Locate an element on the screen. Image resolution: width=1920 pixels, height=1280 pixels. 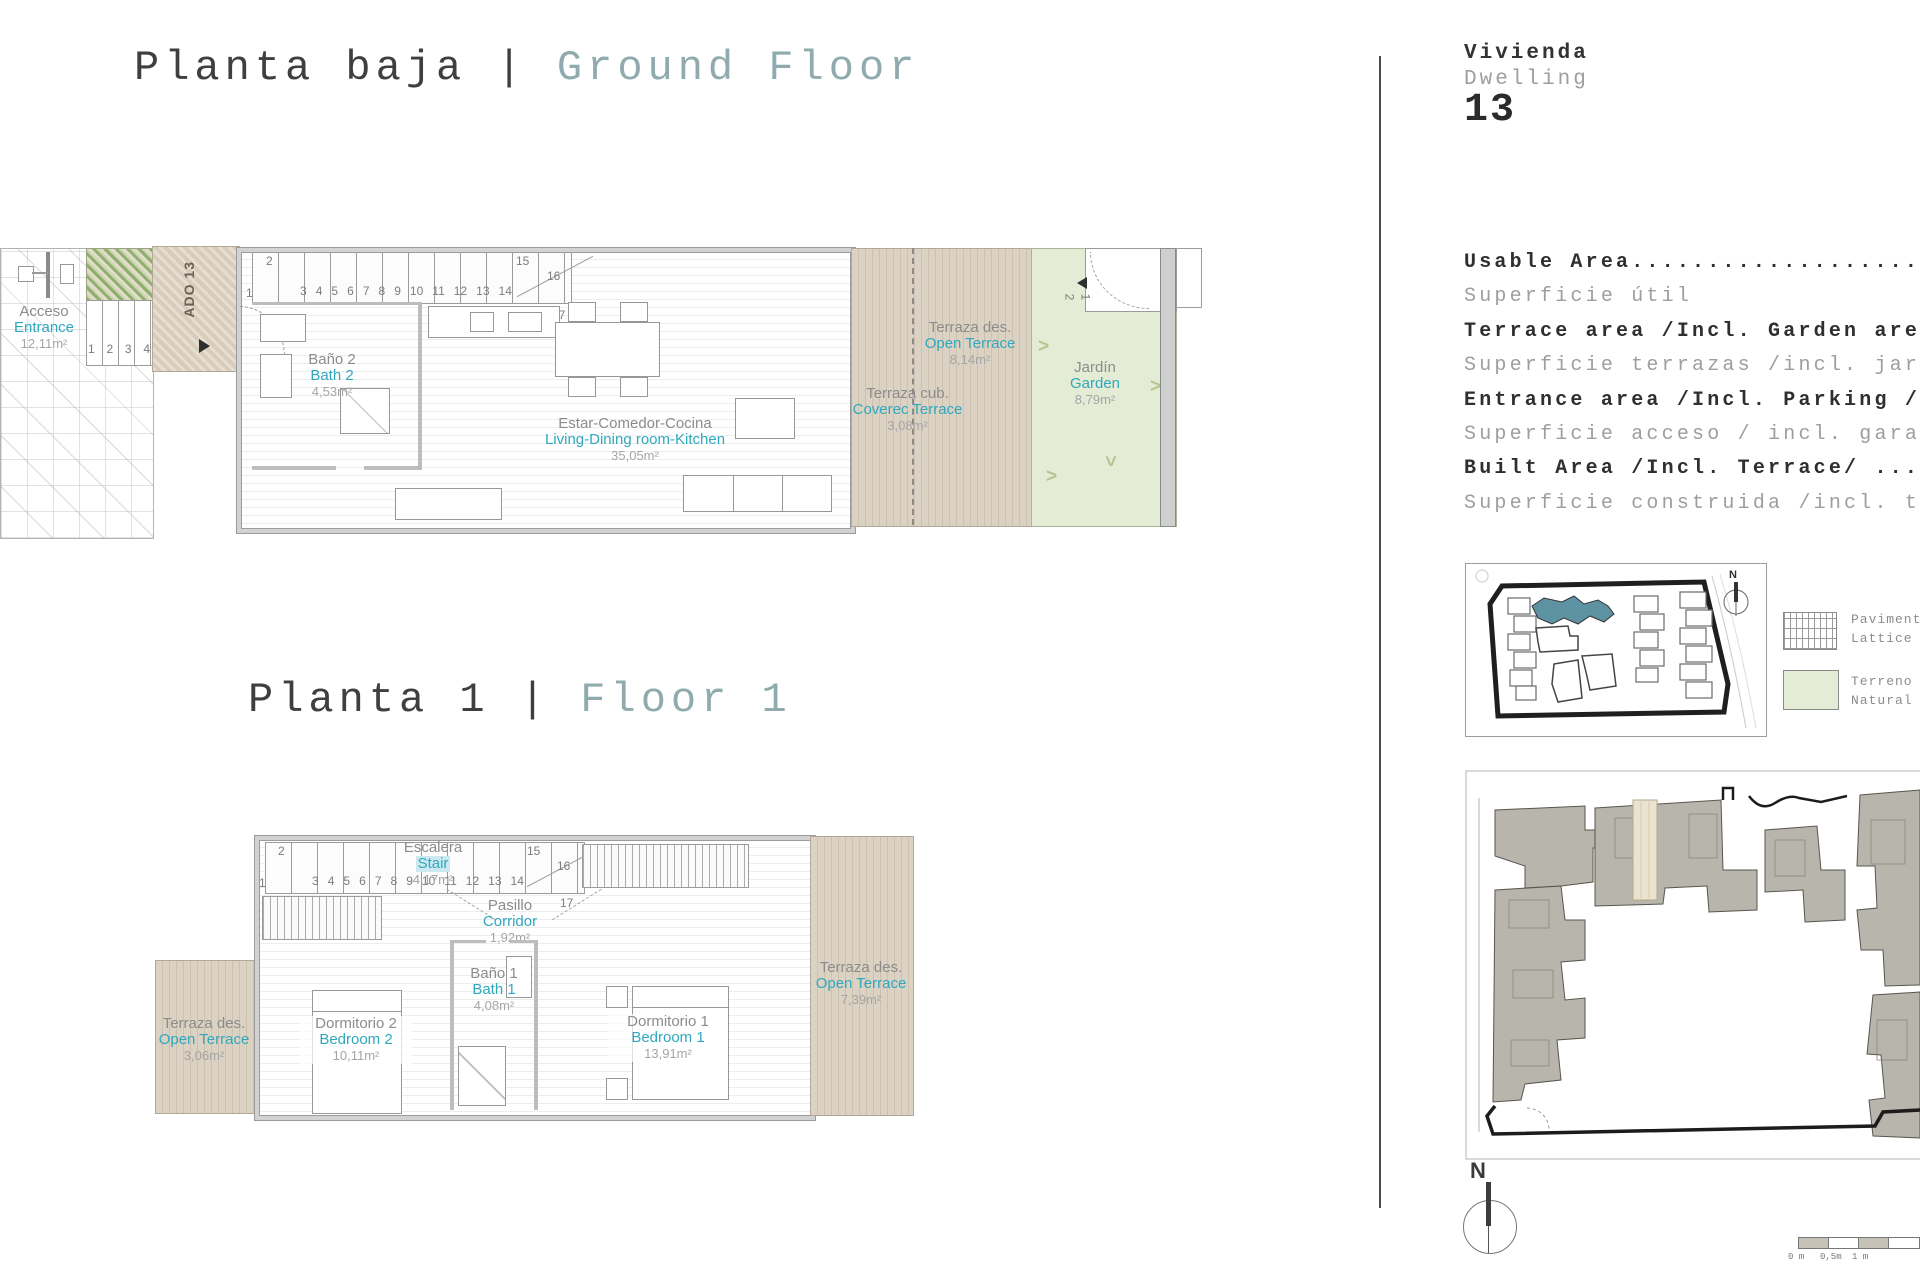
area-row-es: Superficie construida /incl. terraza/ is located at coordinates (1692, 503).